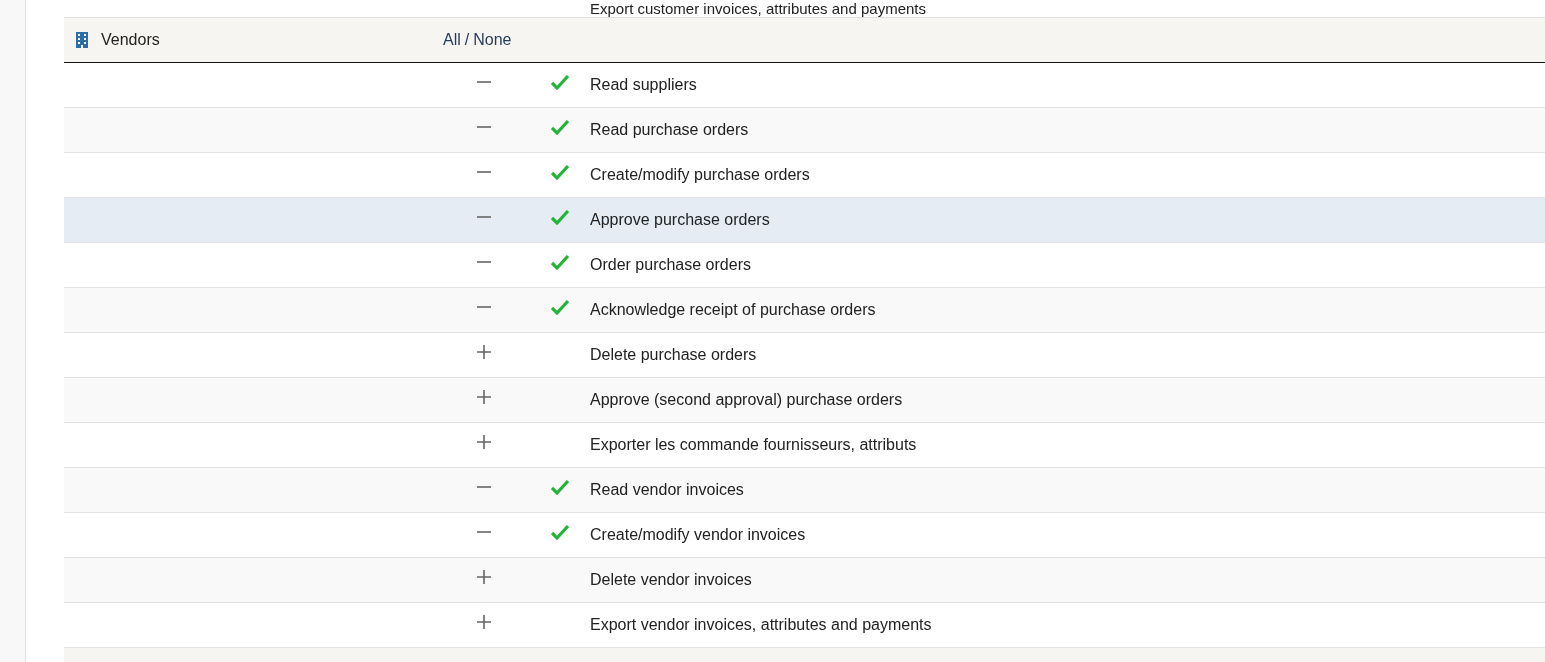  Describe the element at coordinates (698, 535) in the screenshot. I see `permission-label: Create/modify vendor invoices` at that location.